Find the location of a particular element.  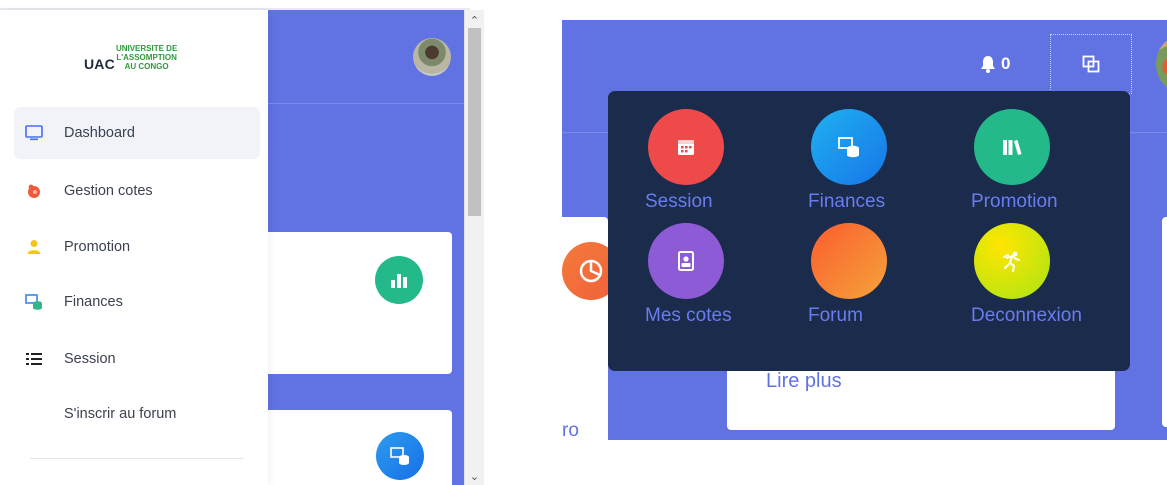

header-divider is located at coordinates (366, 103).